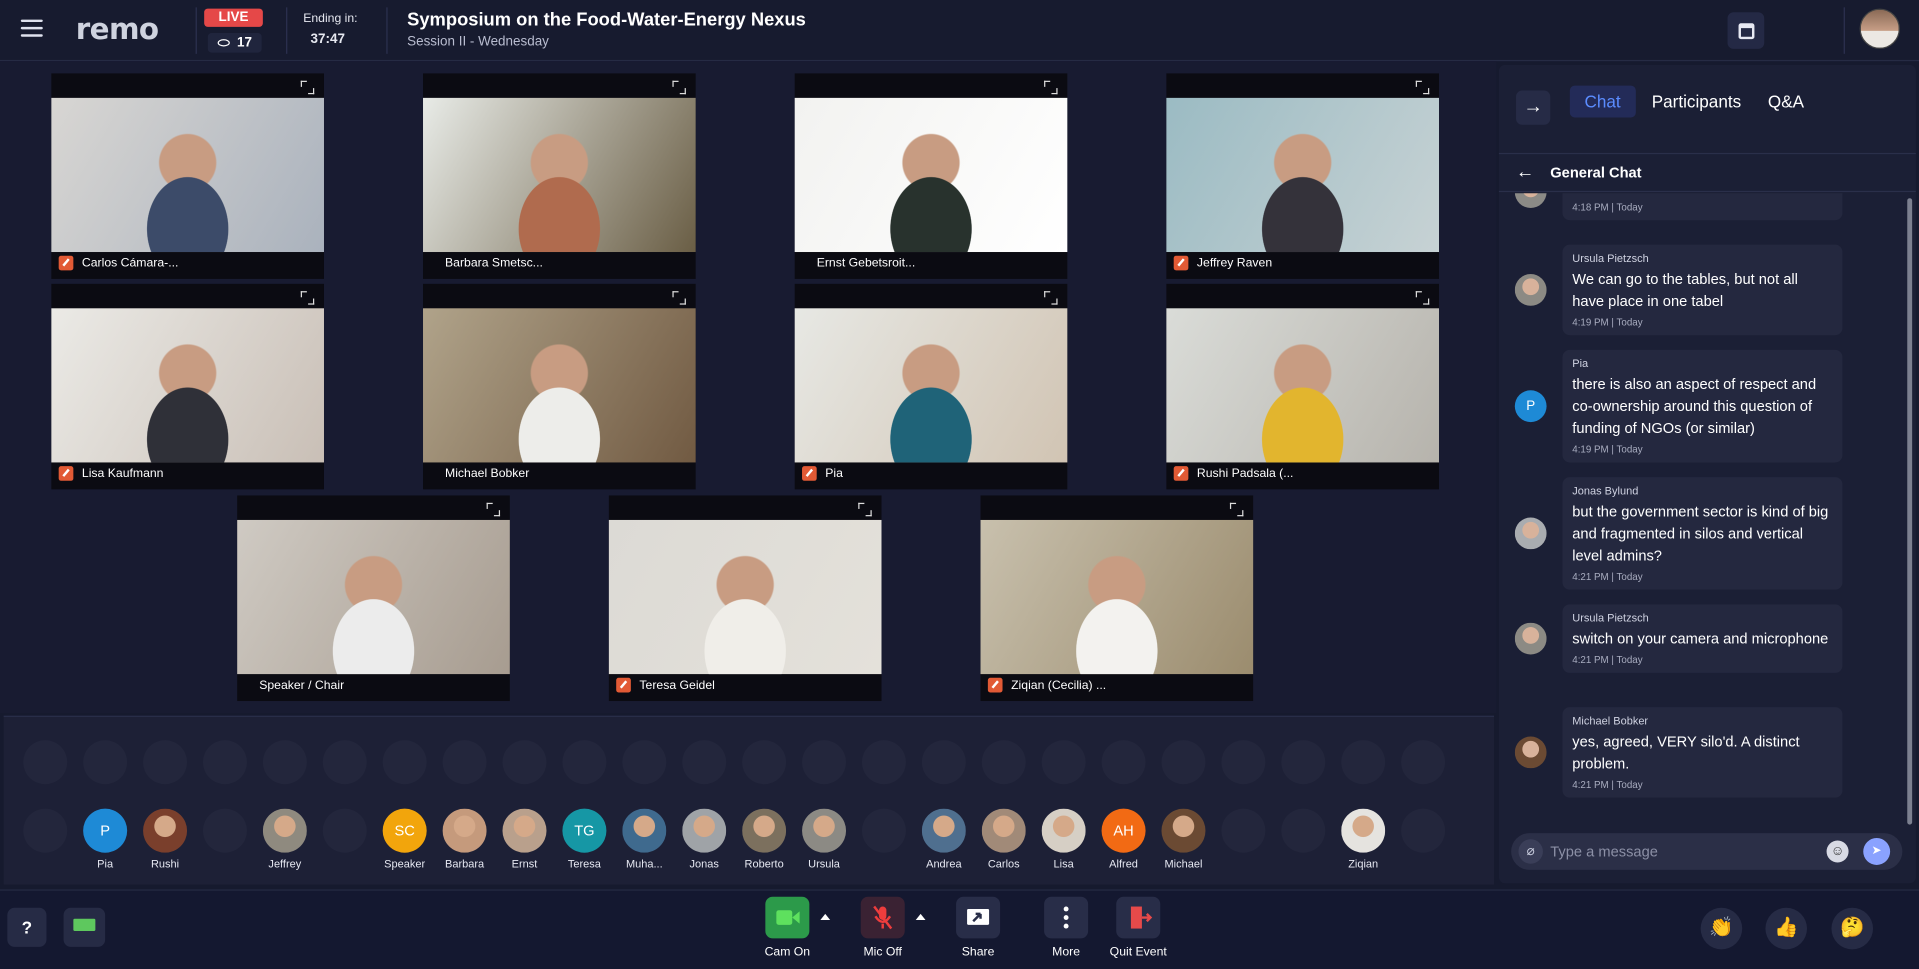 The height and width of the screenshot is (969, 1919). What do you see at coordinates (978, 927) in the screenshot?
I see `share-button: Share` at bounding box center [978, 927].